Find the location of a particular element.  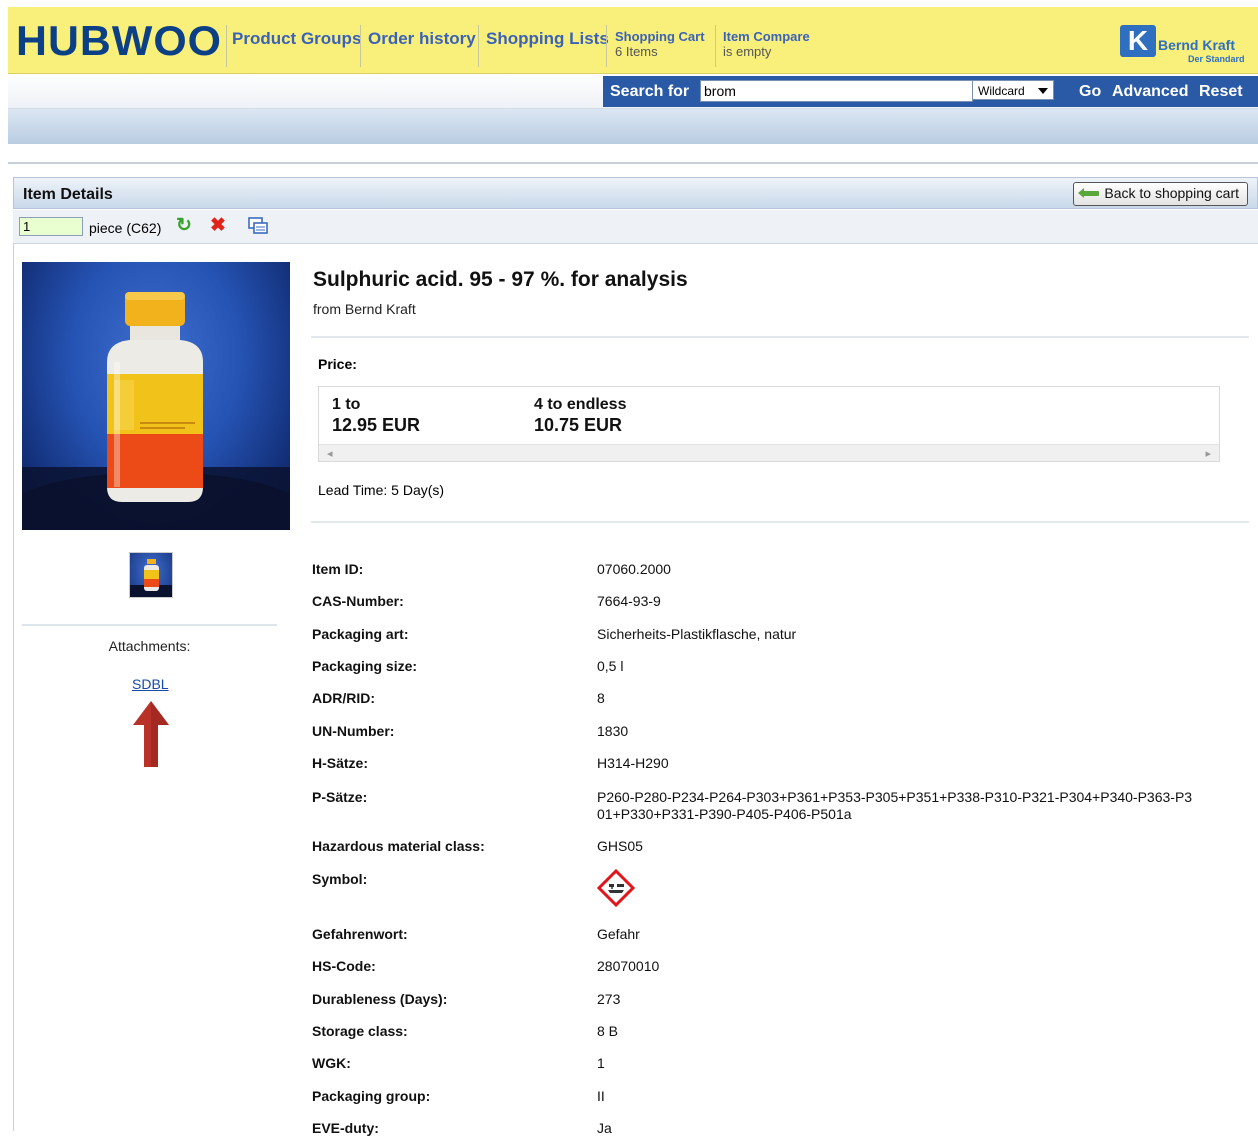

search-mode-value: Wildcard is located at coordinates (1001, 91).